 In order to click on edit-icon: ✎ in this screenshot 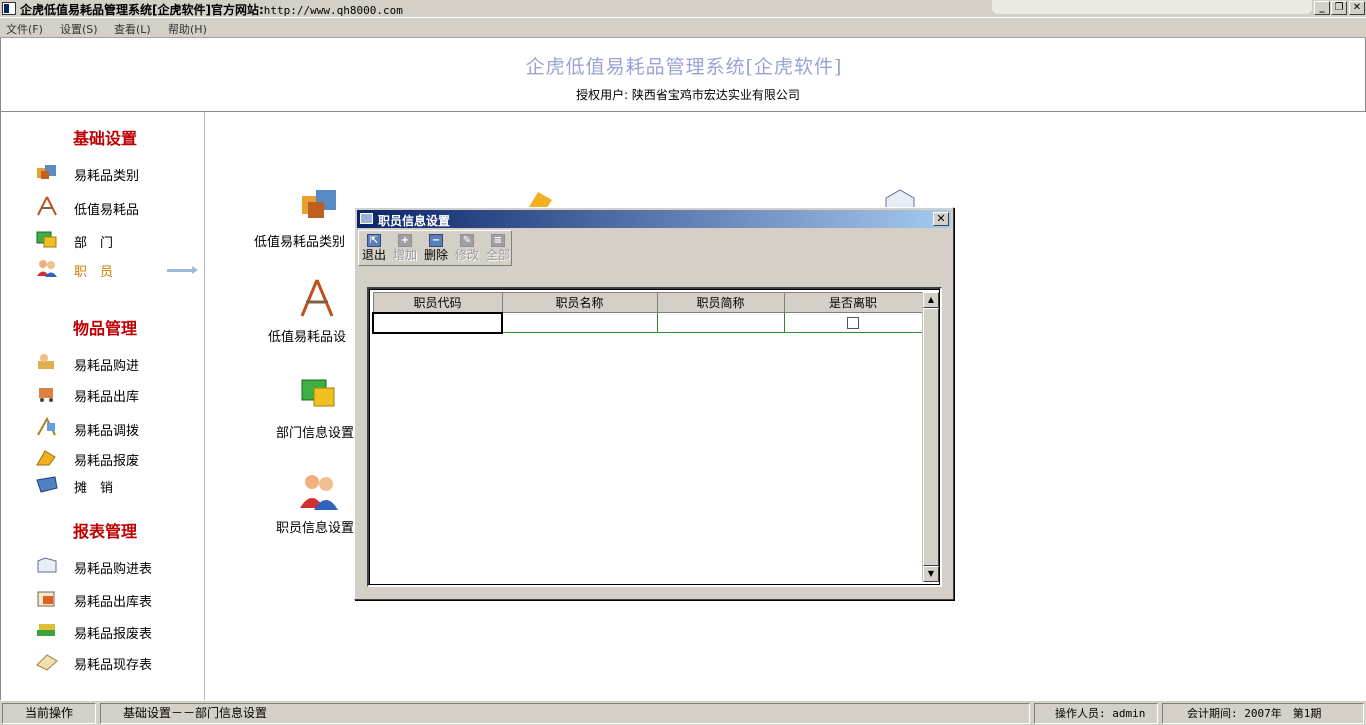, I will do `click(467, 240)`.